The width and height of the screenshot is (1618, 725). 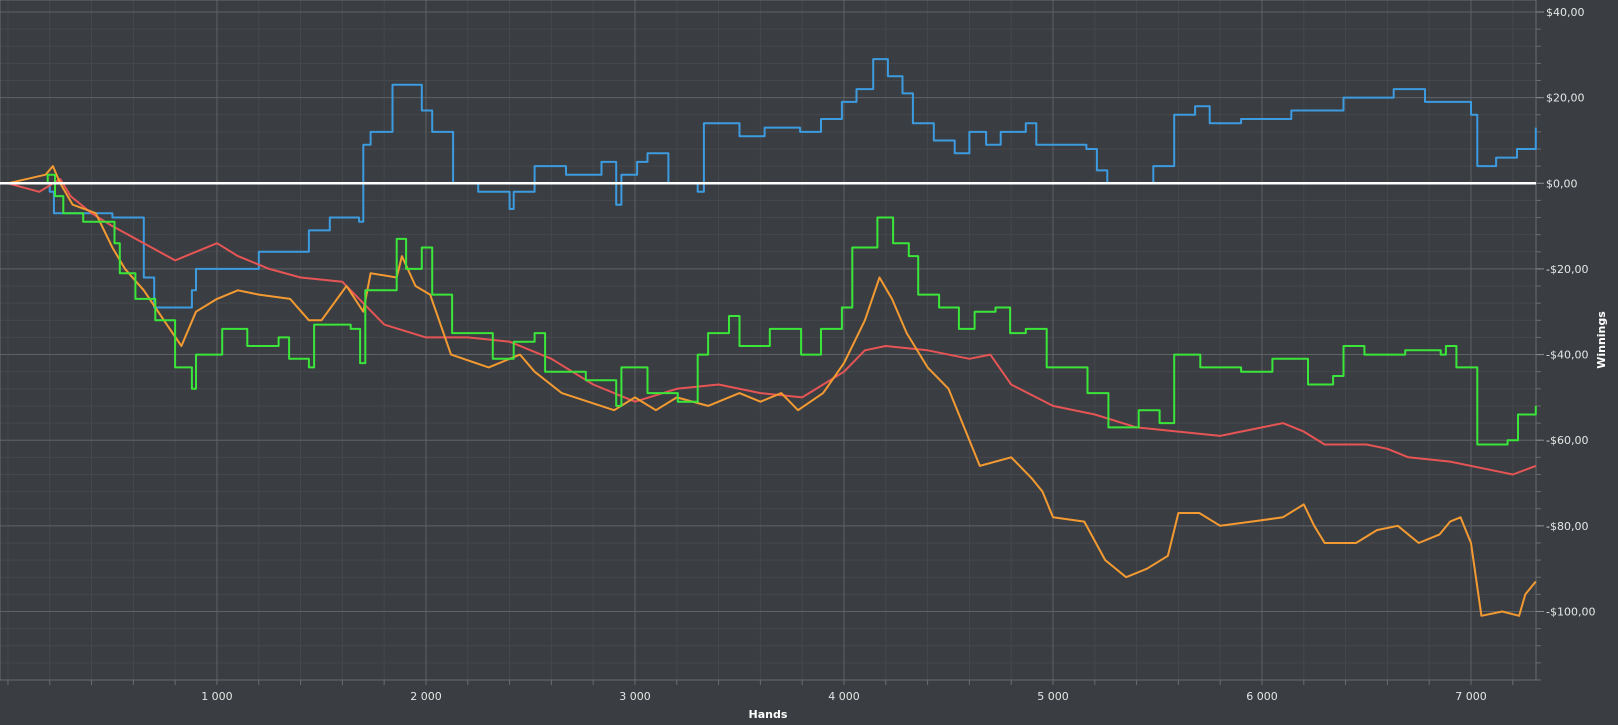 What do you see at coordinates (426, 696) in the screenshot?
I see `x-tick-label: 2 000` at bounding box center [426, 696].